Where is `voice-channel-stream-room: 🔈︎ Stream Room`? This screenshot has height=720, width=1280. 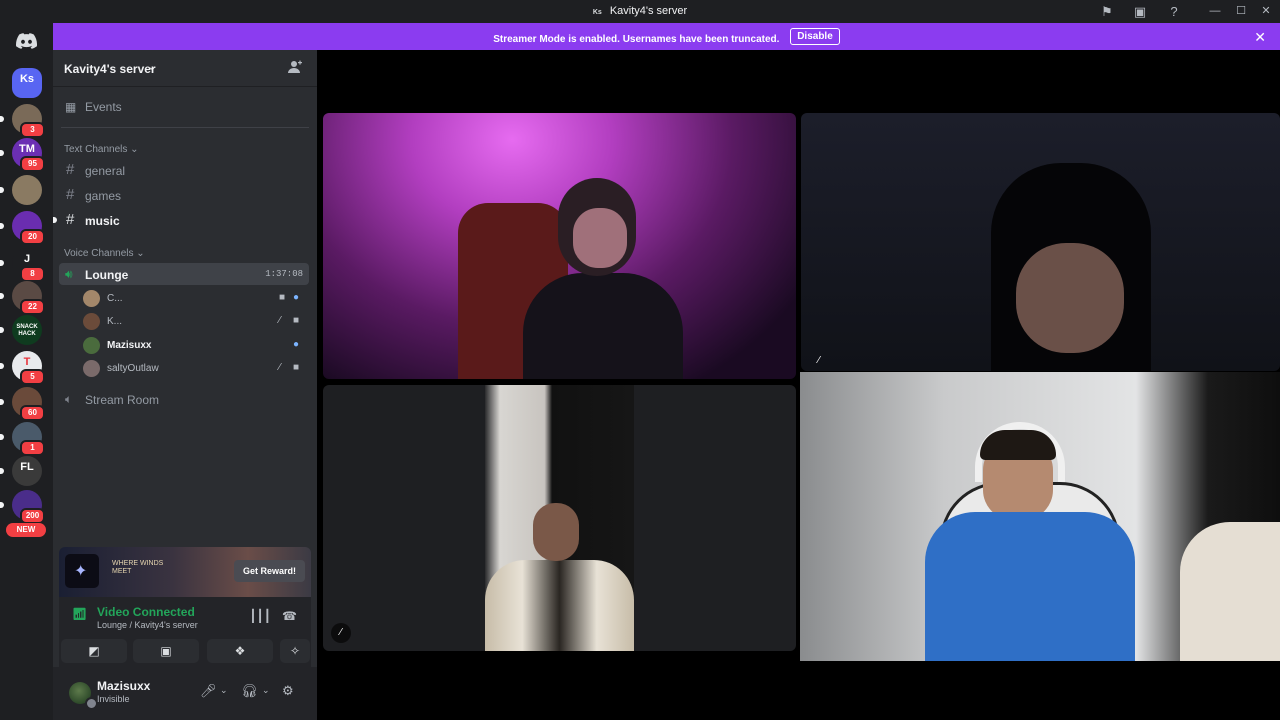
voice-channel-stream-room: 🔈︎ Stream Room is located at coordinates (184, 399).